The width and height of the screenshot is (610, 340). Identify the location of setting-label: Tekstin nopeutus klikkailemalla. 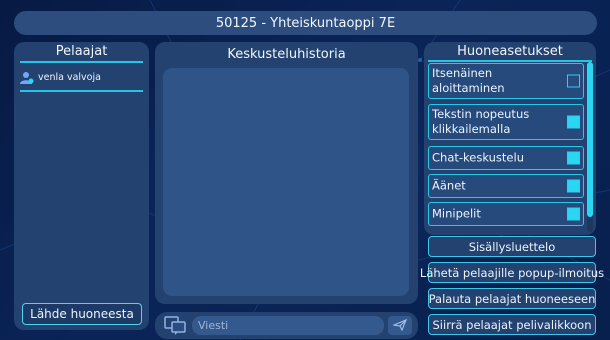
(481, 121).